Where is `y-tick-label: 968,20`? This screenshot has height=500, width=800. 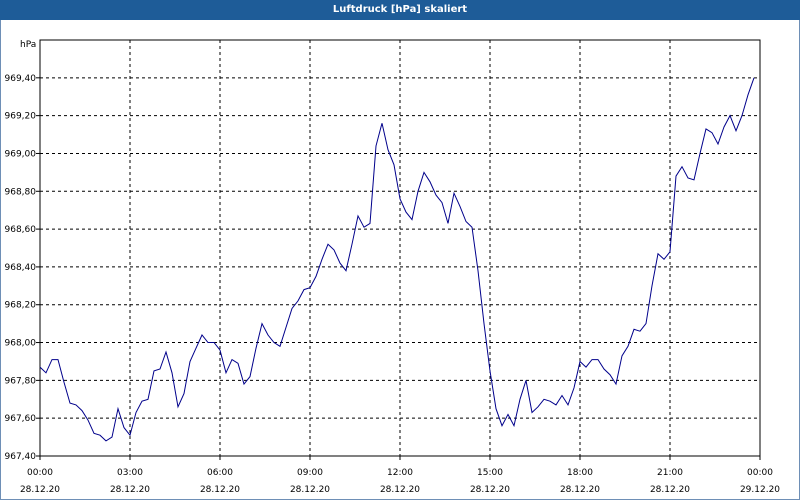
y-tick-label: 968,20 is located at coordinates (21, 306).